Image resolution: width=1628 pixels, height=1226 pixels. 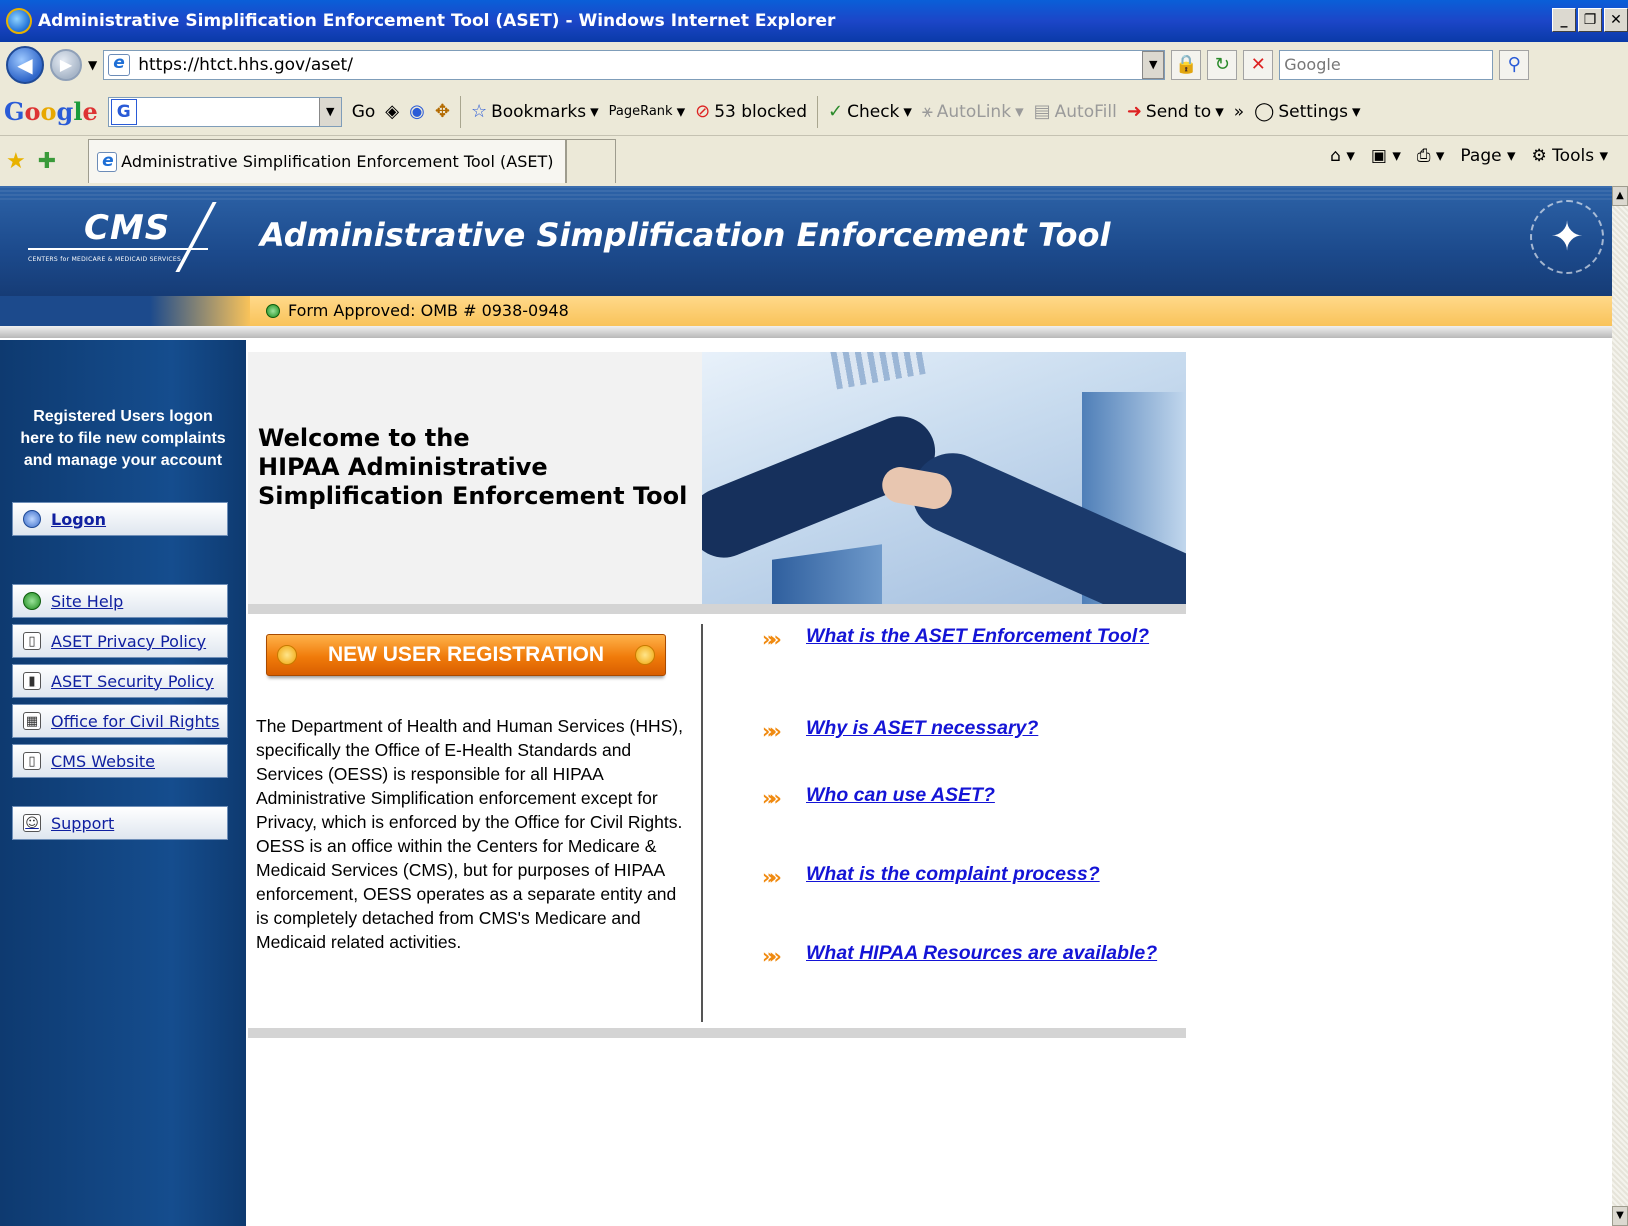 What do you see at coordinates (120, 823) in the screenshot?
I see `sidebar-item-support: ☺ Support` at bounding box center [120, 823].